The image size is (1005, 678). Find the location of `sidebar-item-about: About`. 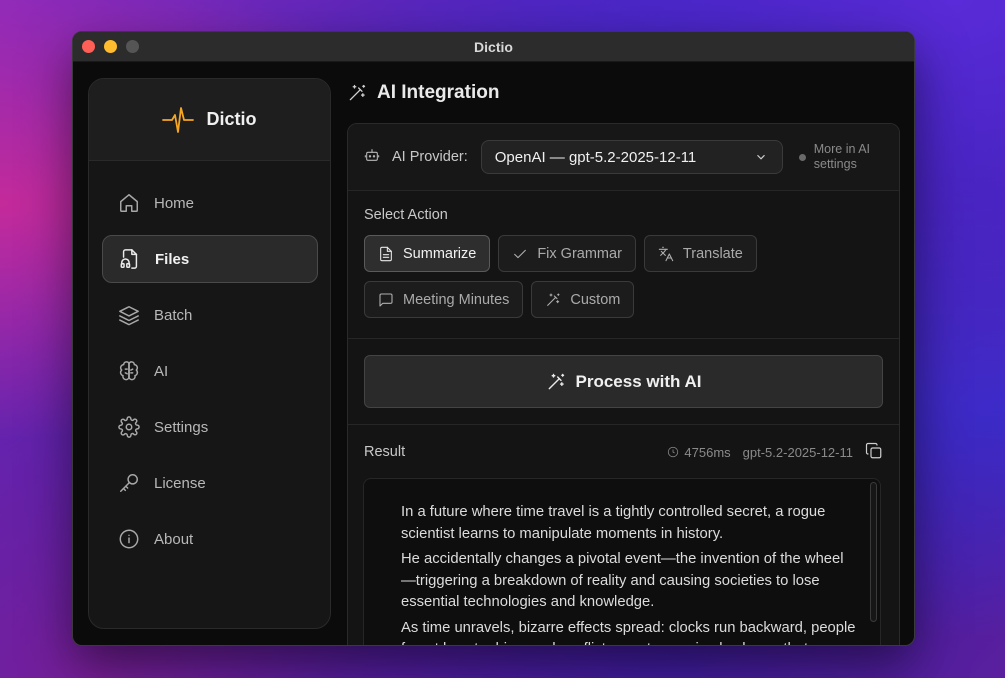

sidebar-item-about: About is located at coordinates (210, 539).